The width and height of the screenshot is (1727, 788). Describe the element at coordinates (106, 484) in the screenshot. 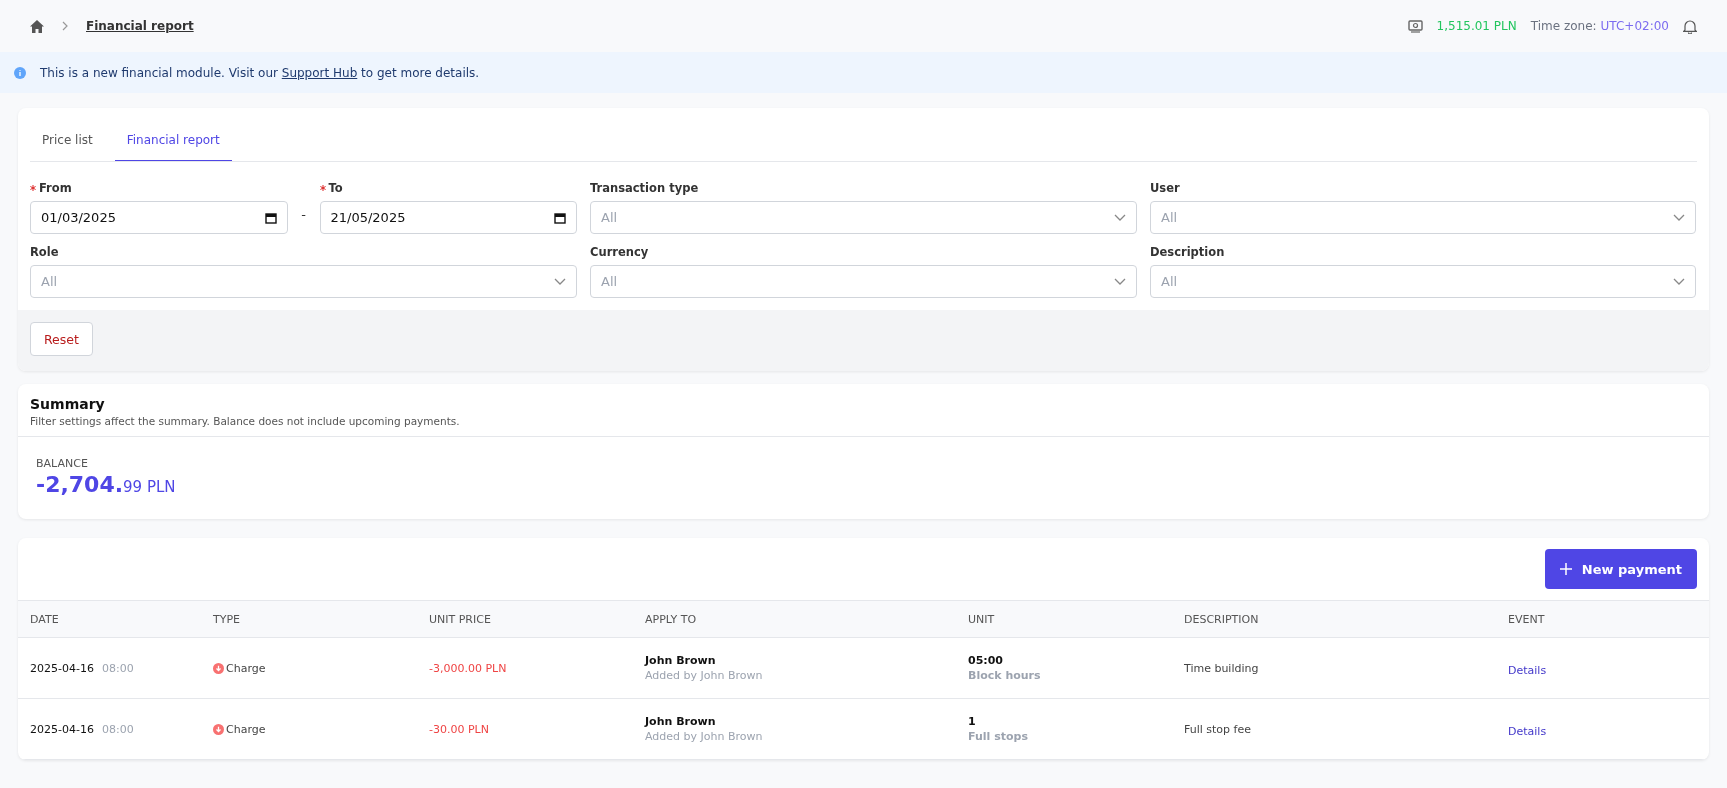

I see `balance-amount: -2,704.99 PLN` at that location.